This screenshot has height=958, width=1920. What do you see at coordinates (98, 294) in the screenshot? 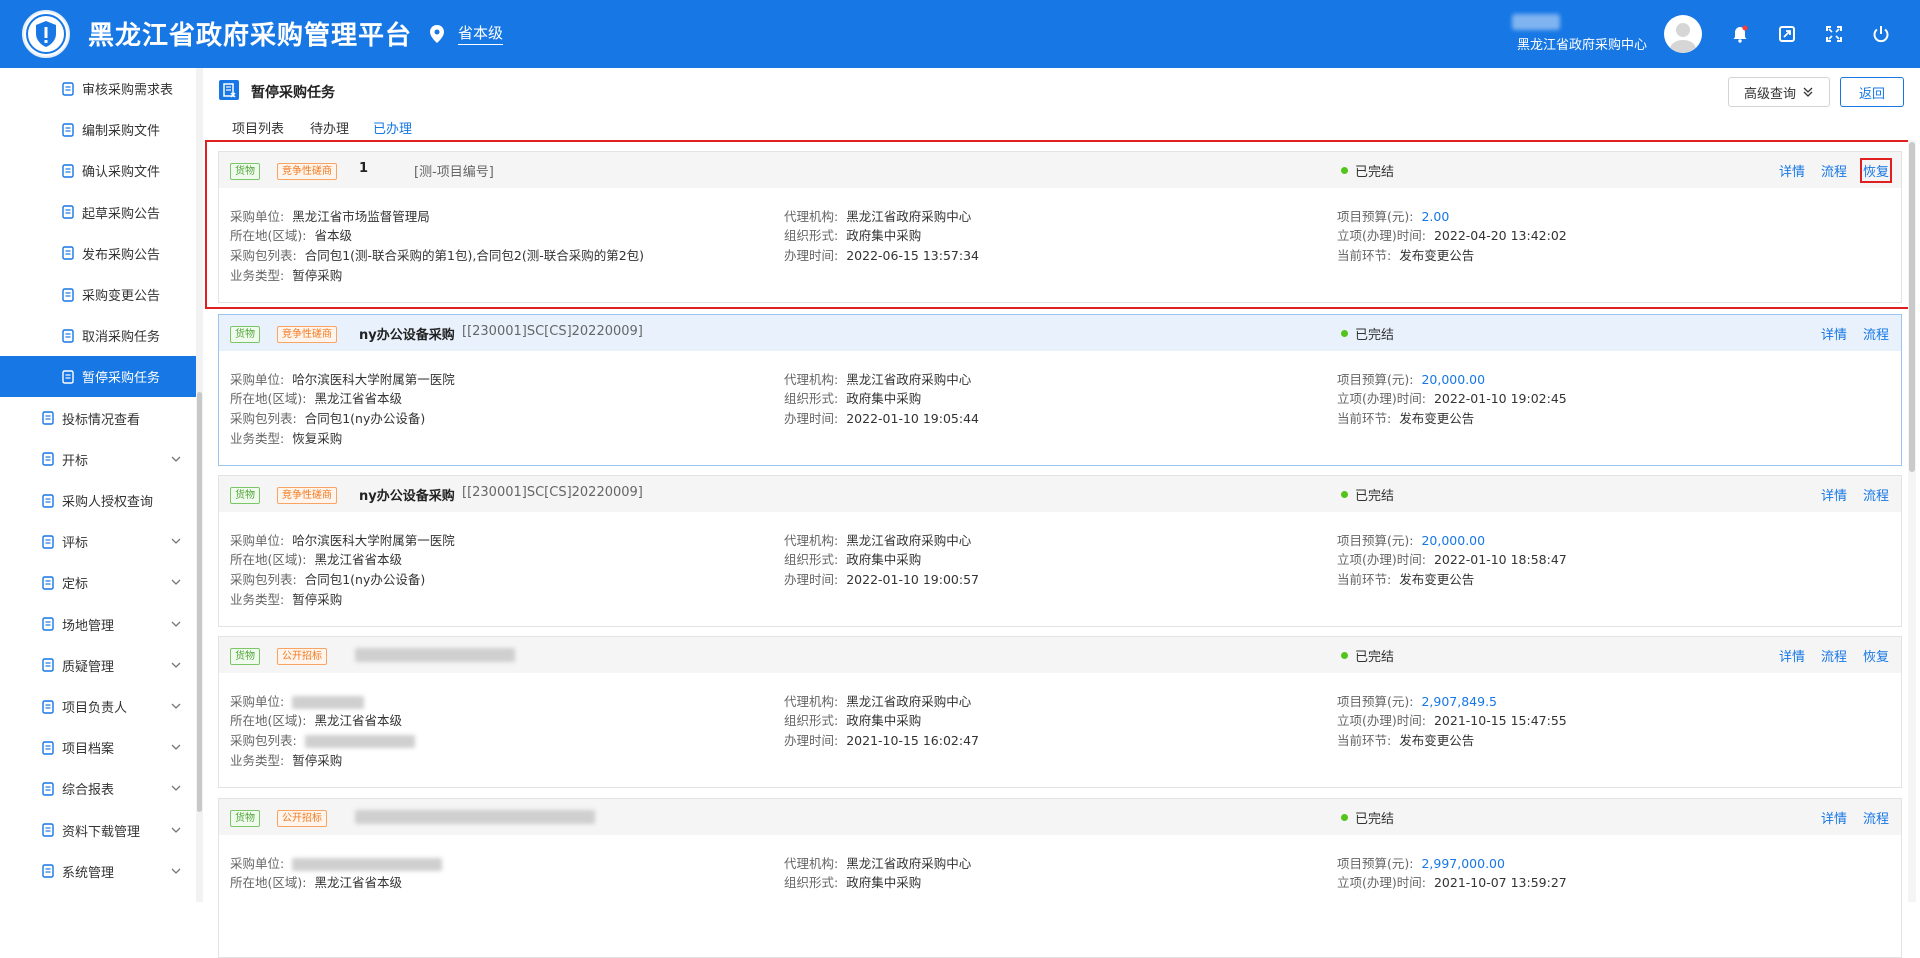
I see `sidebar-item-5: 采购变更公告` at bounding box center [98, 294].